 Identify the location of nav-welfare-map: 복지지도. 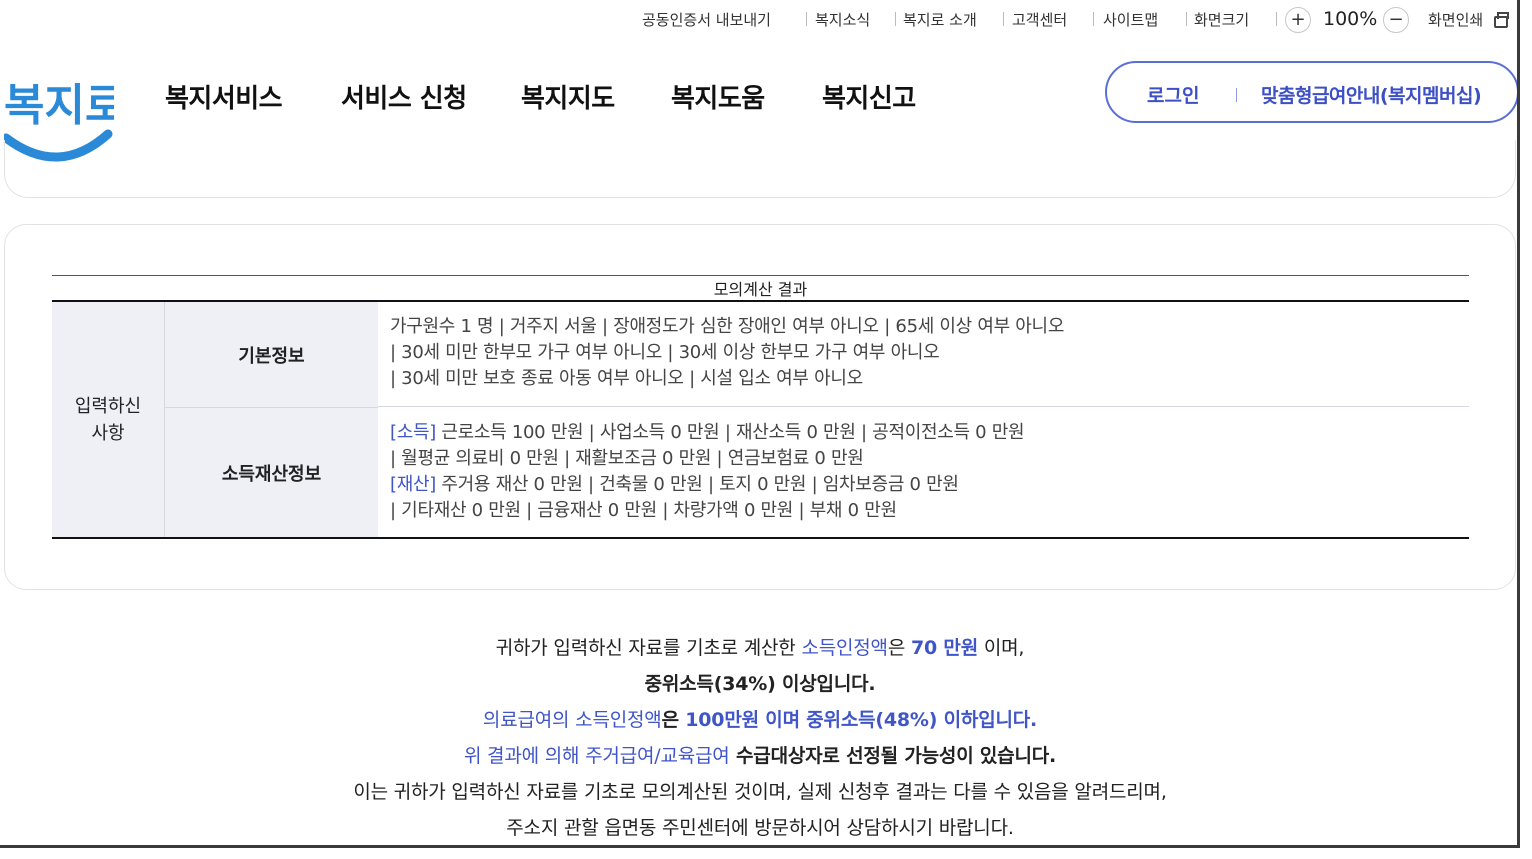
(568, 96).